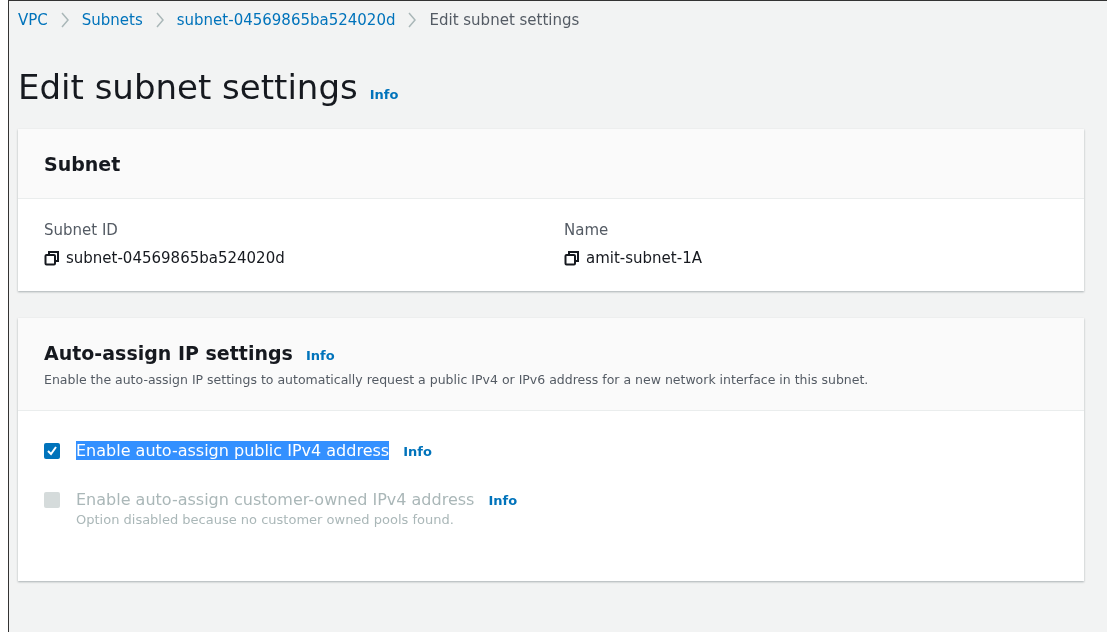  I want to click on checkbox-label: Enable auto-assign public IPv4 address, so click(233, 450).